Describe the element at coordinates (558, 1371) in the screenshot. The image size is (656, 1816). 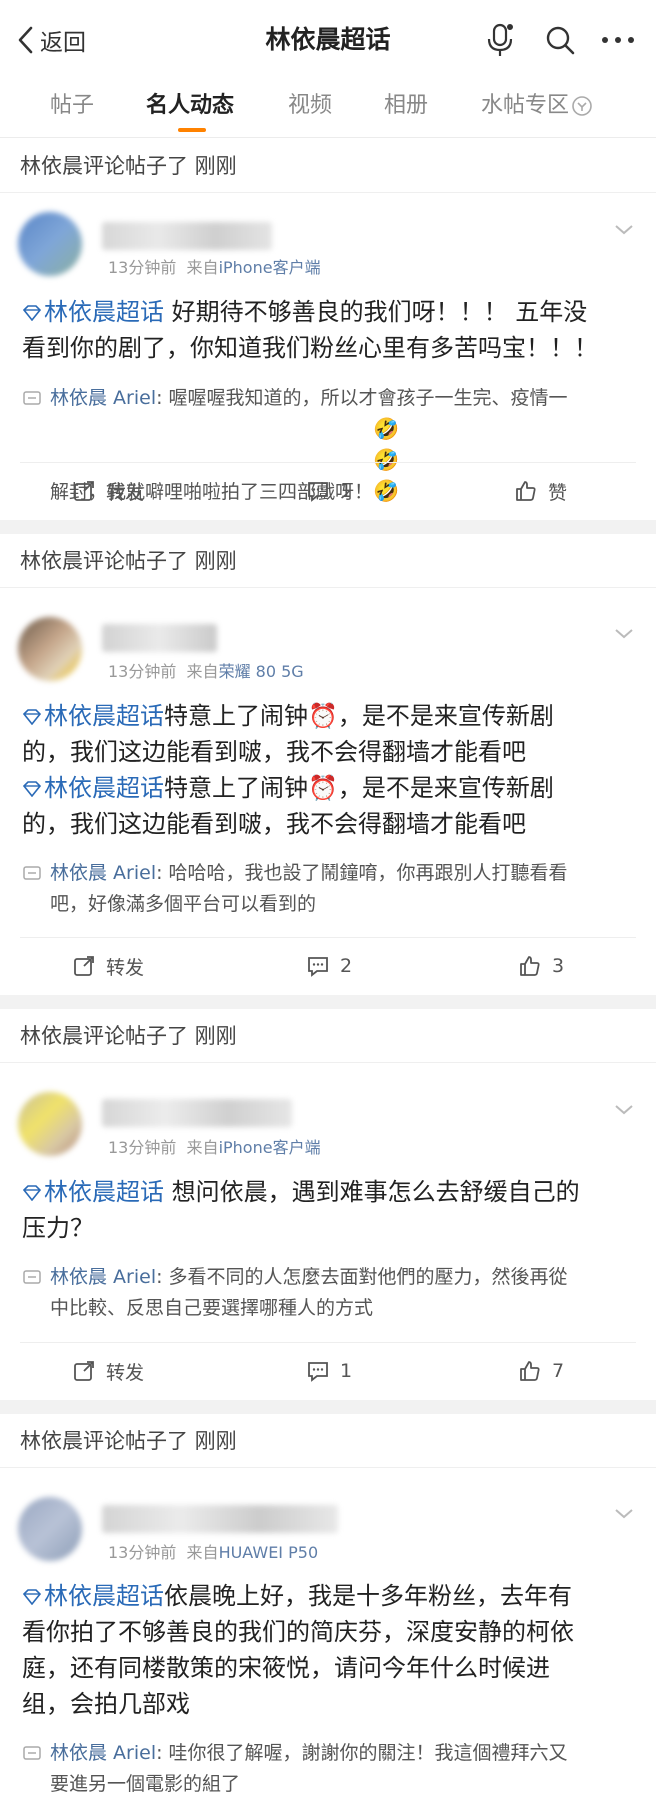
I see `like-count: 7` at that location.